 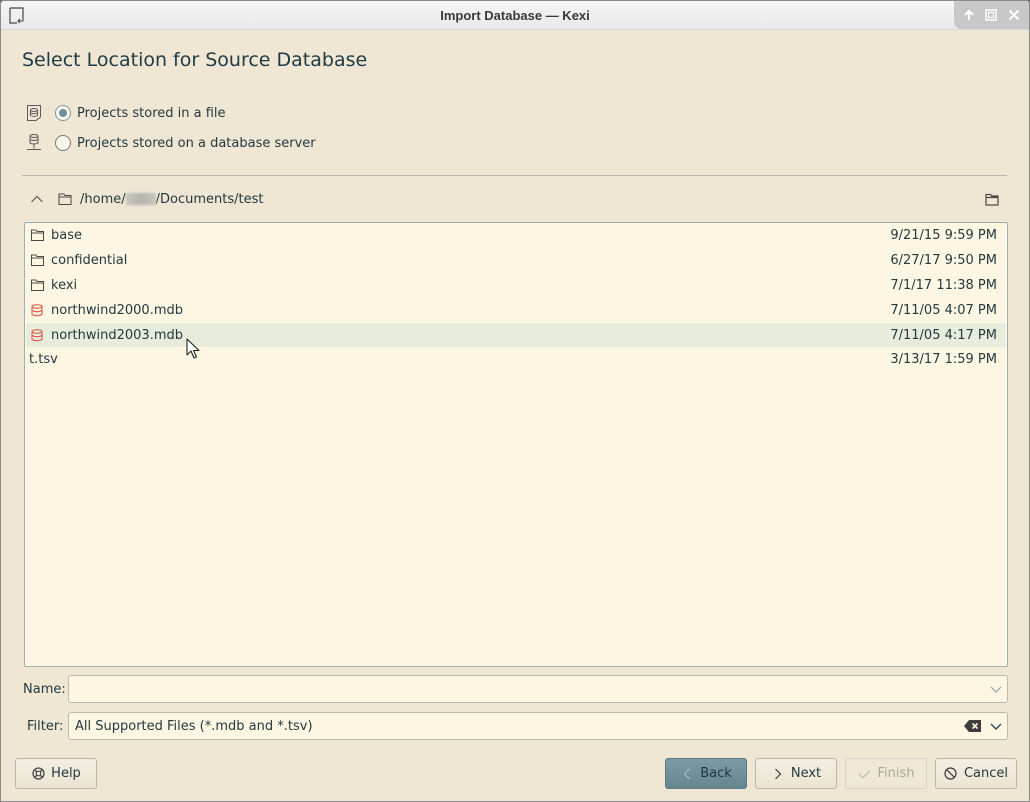 I want to click on next-label: Next, so click(x=806, y=773).